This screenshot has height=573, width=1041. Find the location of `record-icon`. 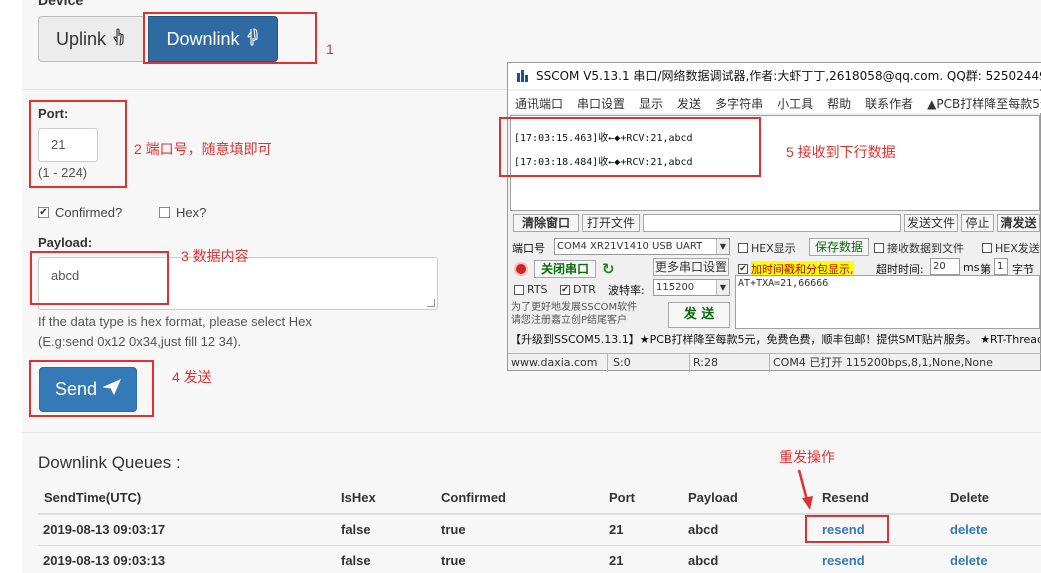

record-icon is located at coordinates (521, 269).